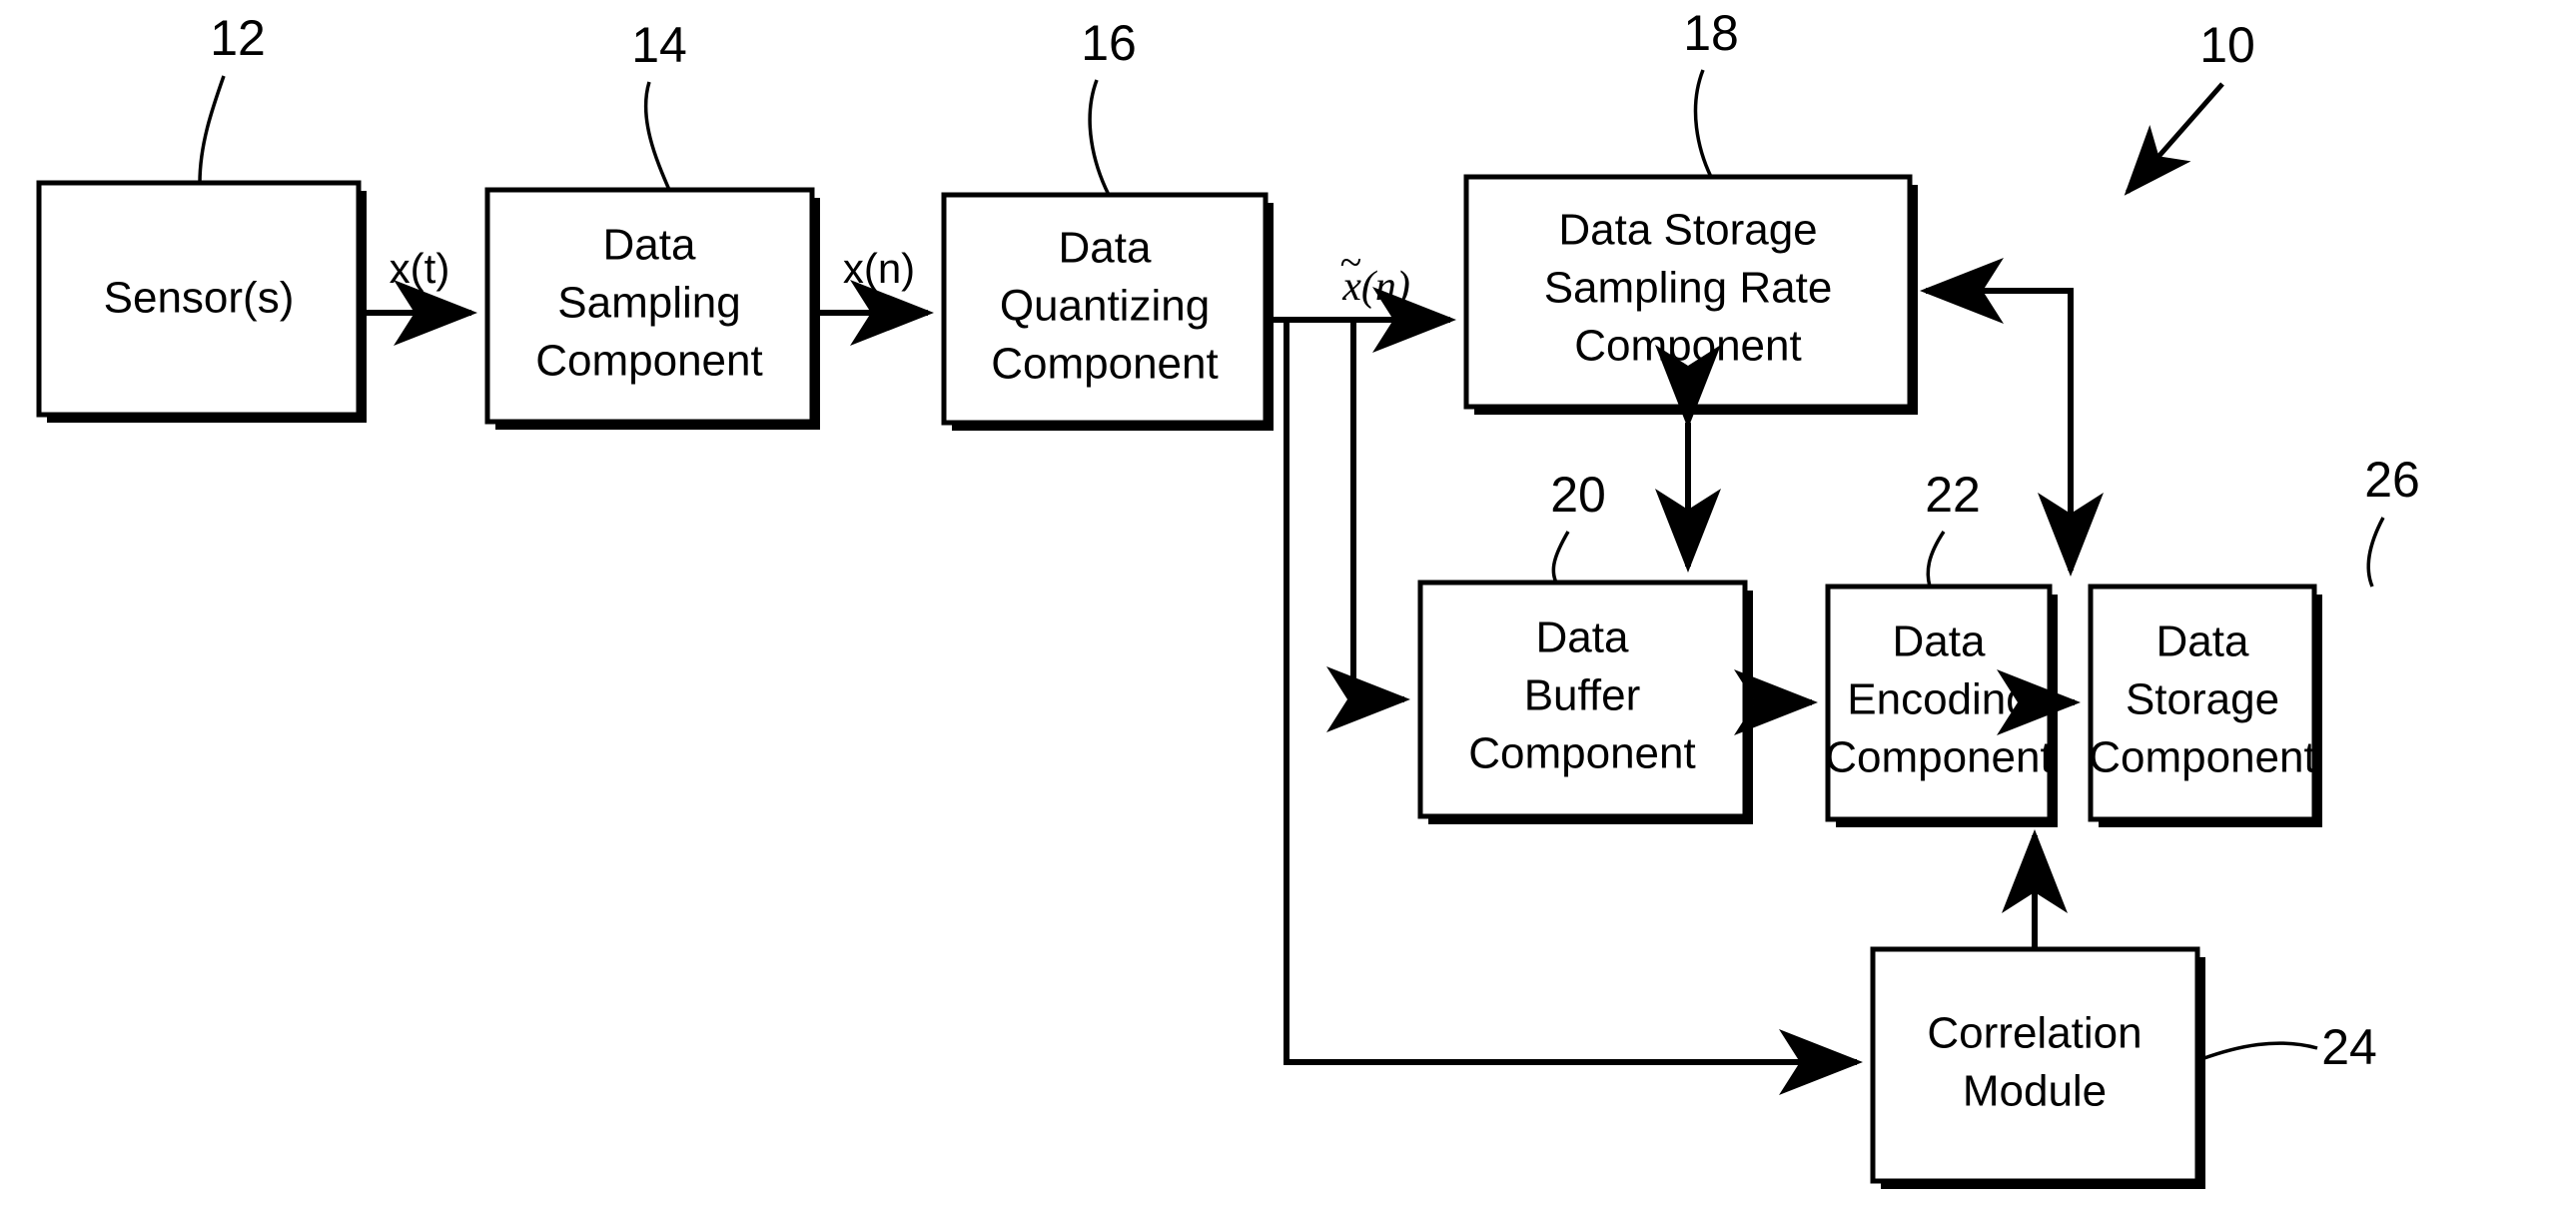 Image resolution: width=2576 pixels, height=1214 pixels. I want to click on block-data-quantizing-component: Data Quantizing Component, so click(1108, 312).